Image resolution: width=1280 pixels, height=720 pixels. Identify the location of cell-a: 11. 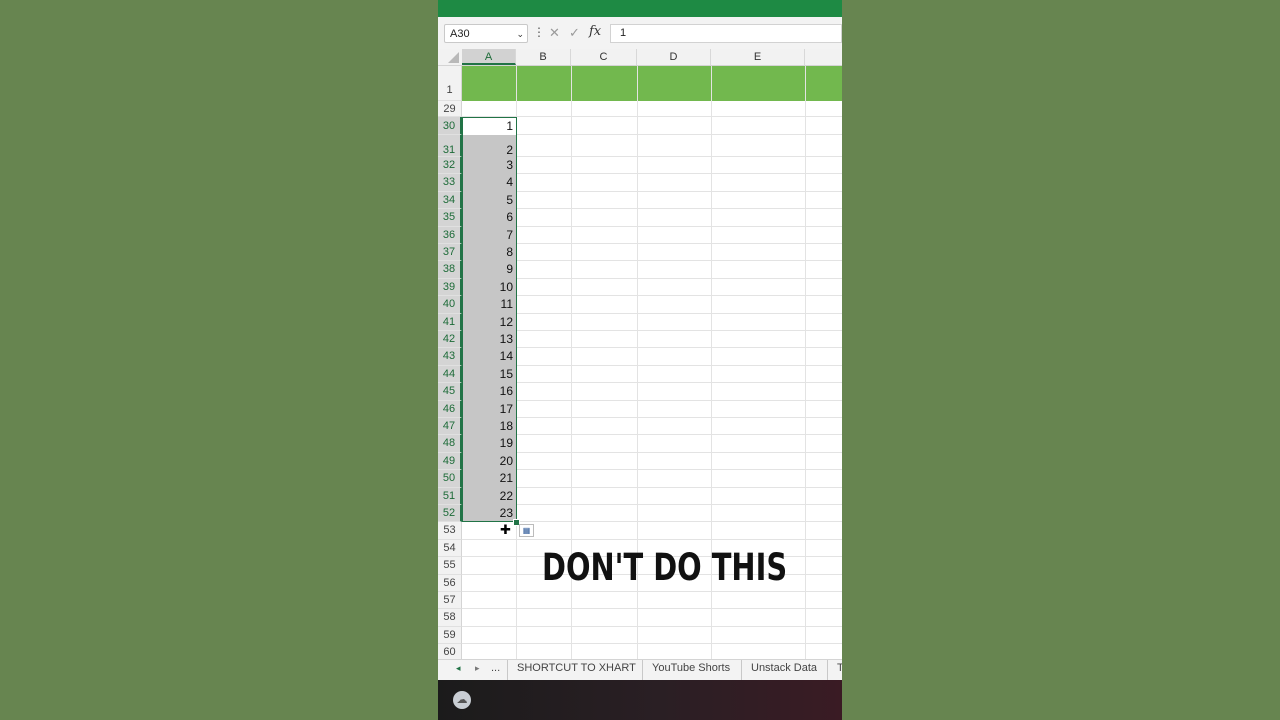
(489, 305).